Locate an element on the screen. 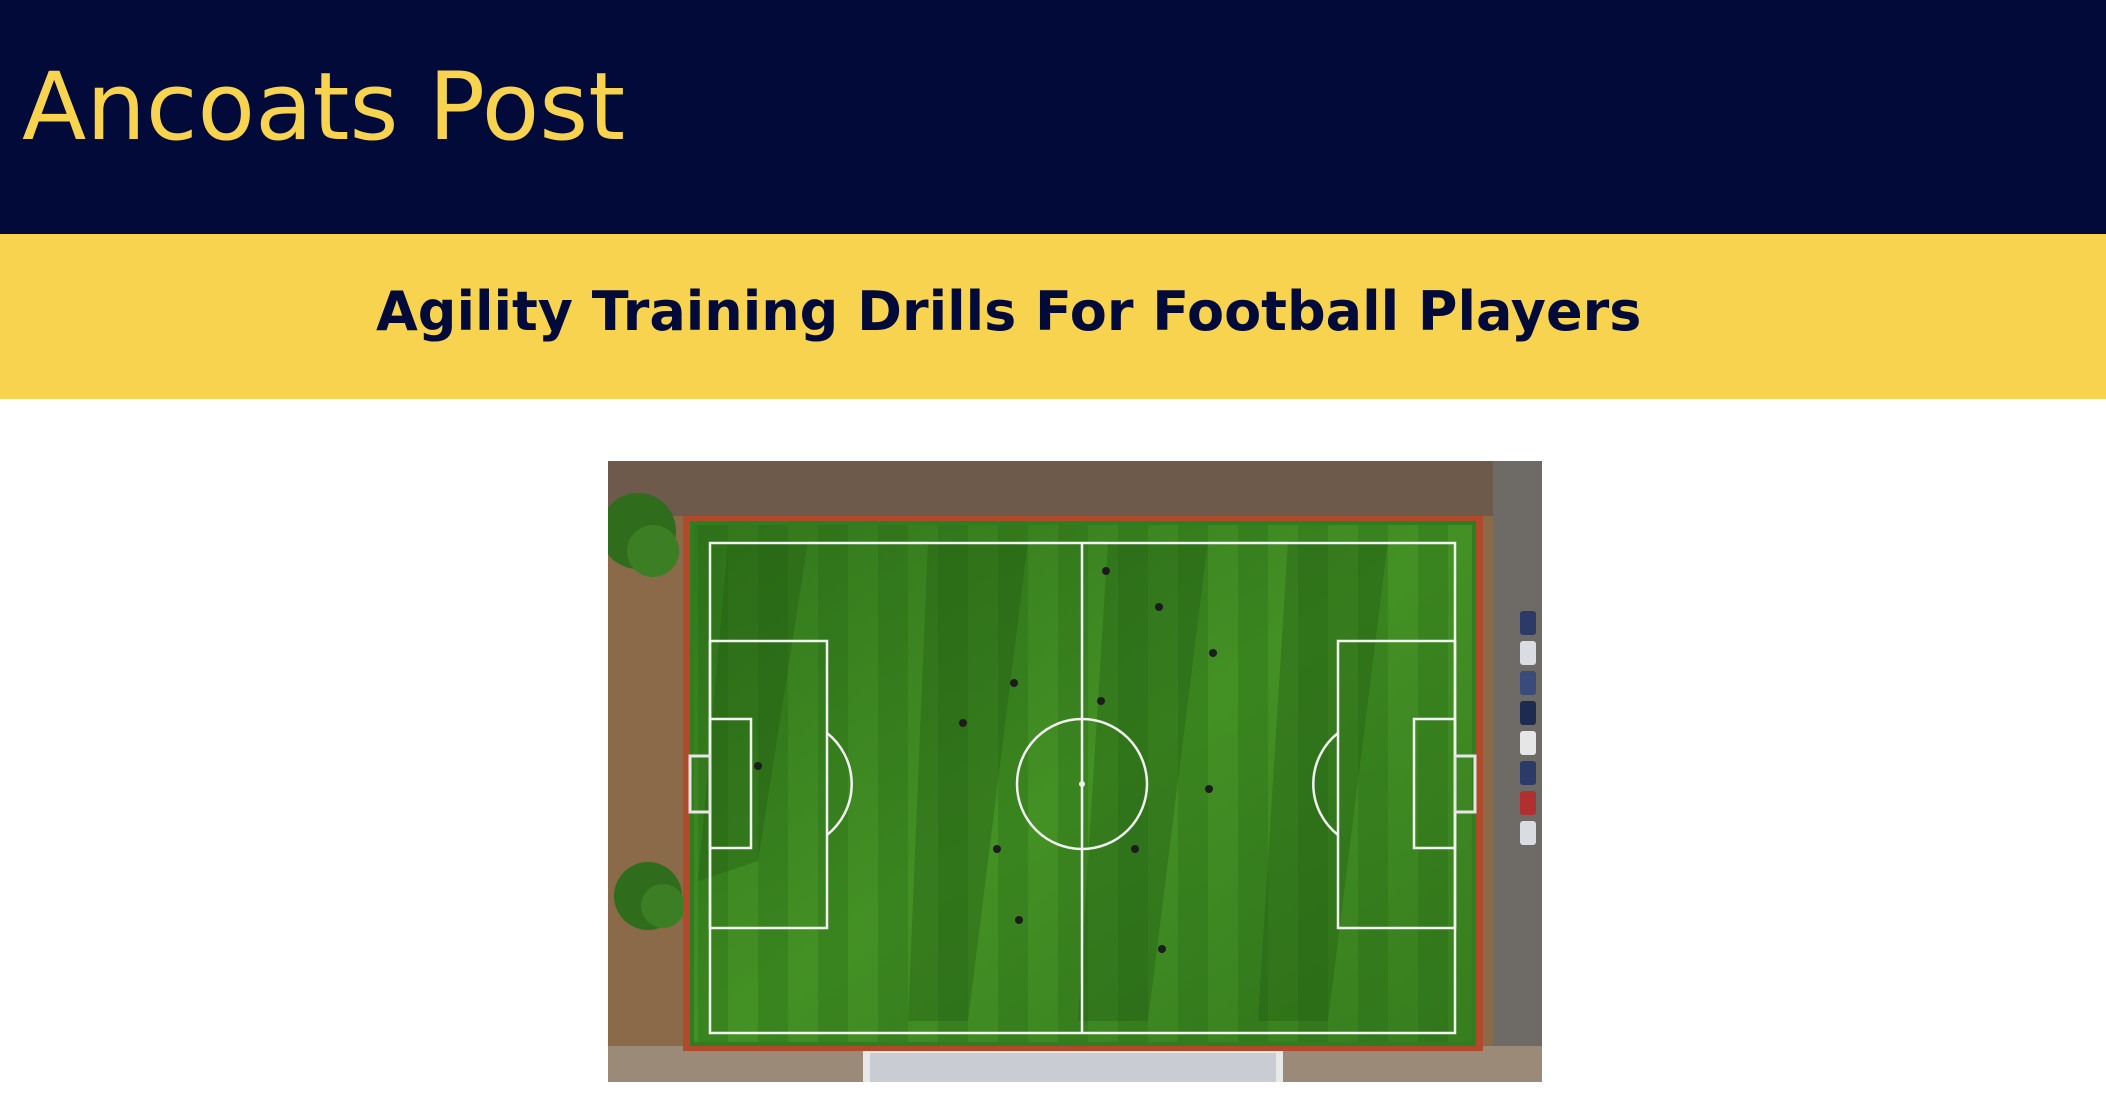 The width and height of the screenshot is (2106, 1096). top-walkway is located at coordinates (1075, 488).